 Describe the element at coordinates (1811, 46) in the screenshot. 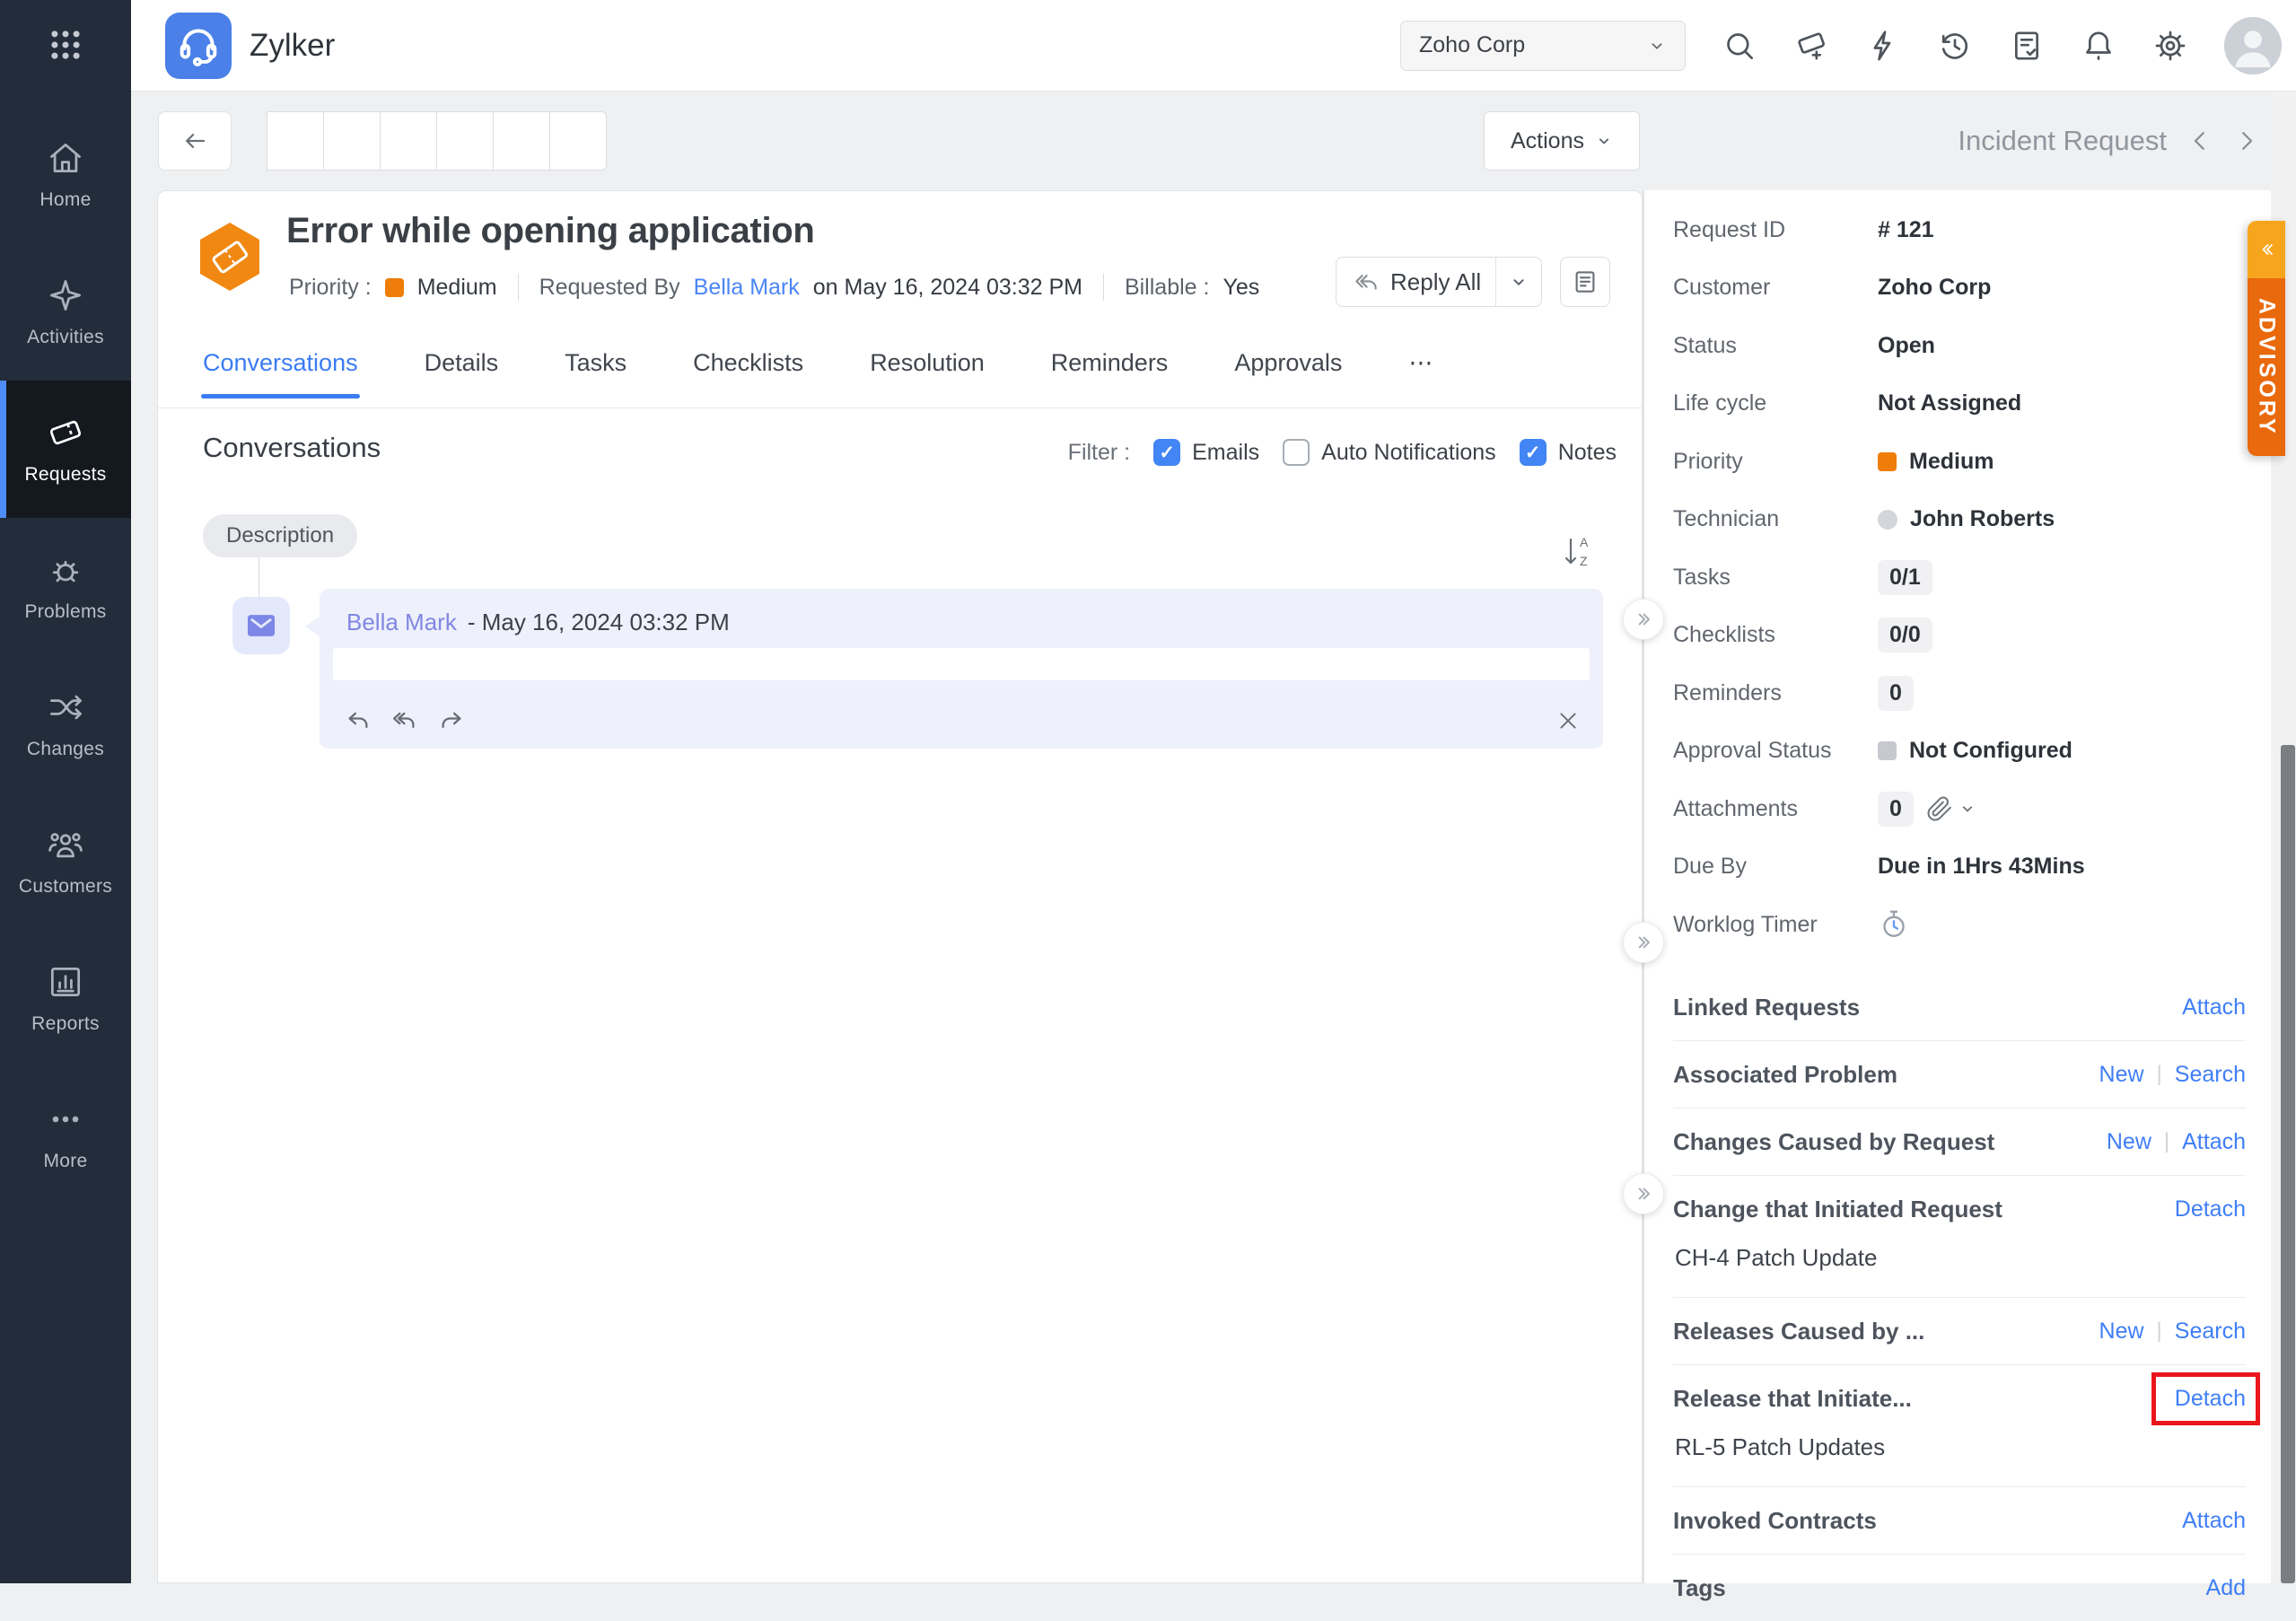

I see `new-ticket-icon` at that location.